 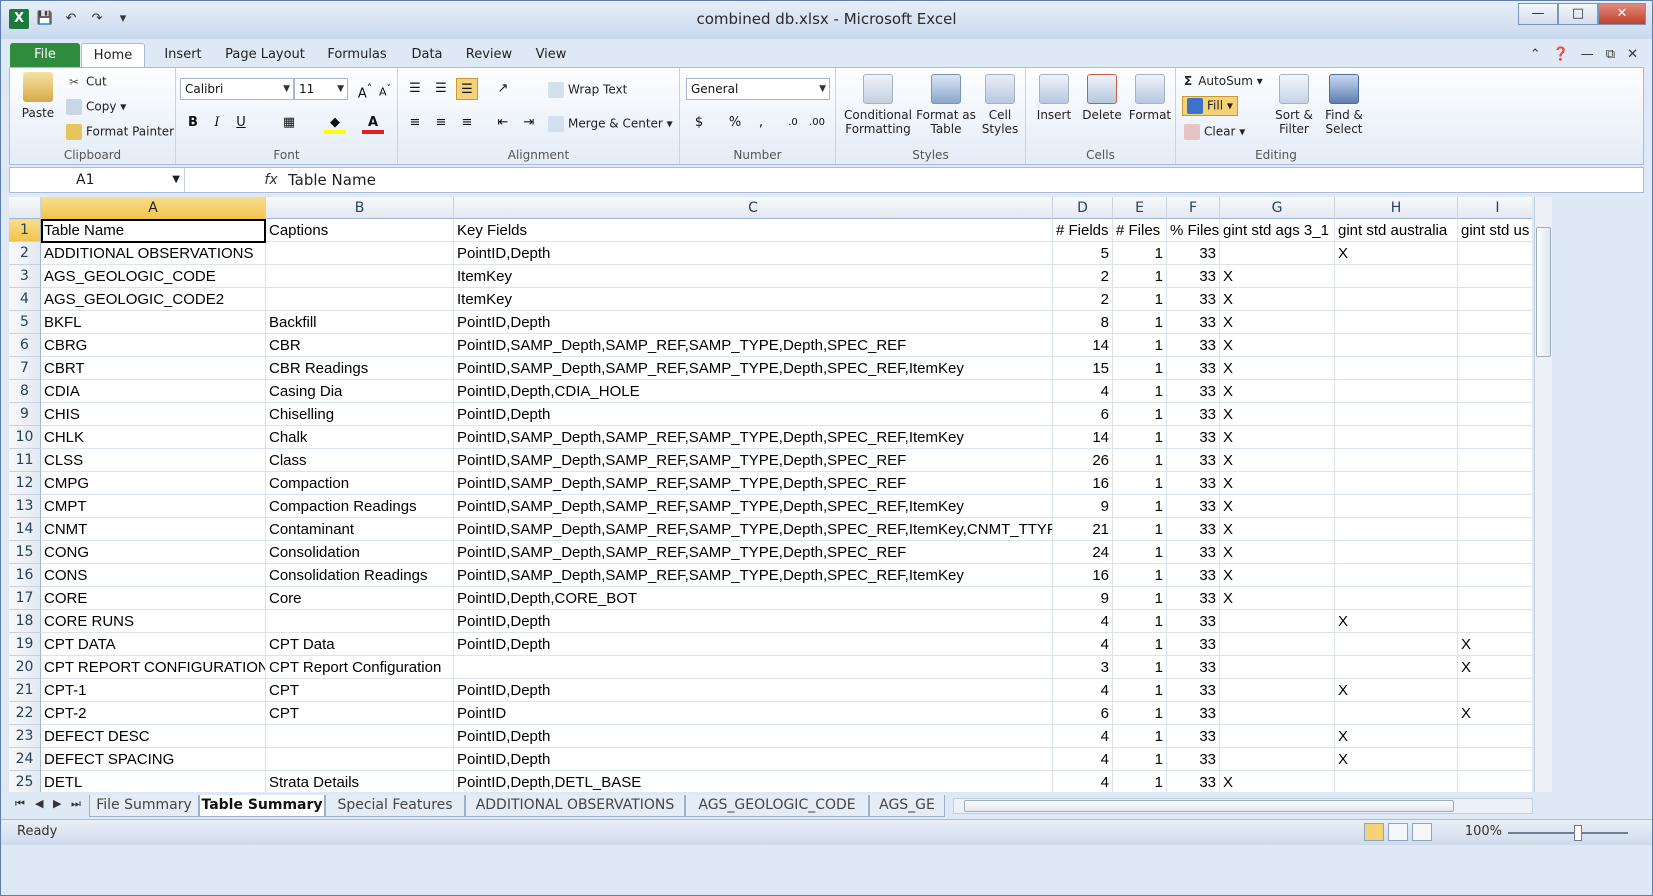 What do you see at coordinates (1193, 208) in the screenshot?
I see `column-header-f: F` at bounding box center [1193, 208].